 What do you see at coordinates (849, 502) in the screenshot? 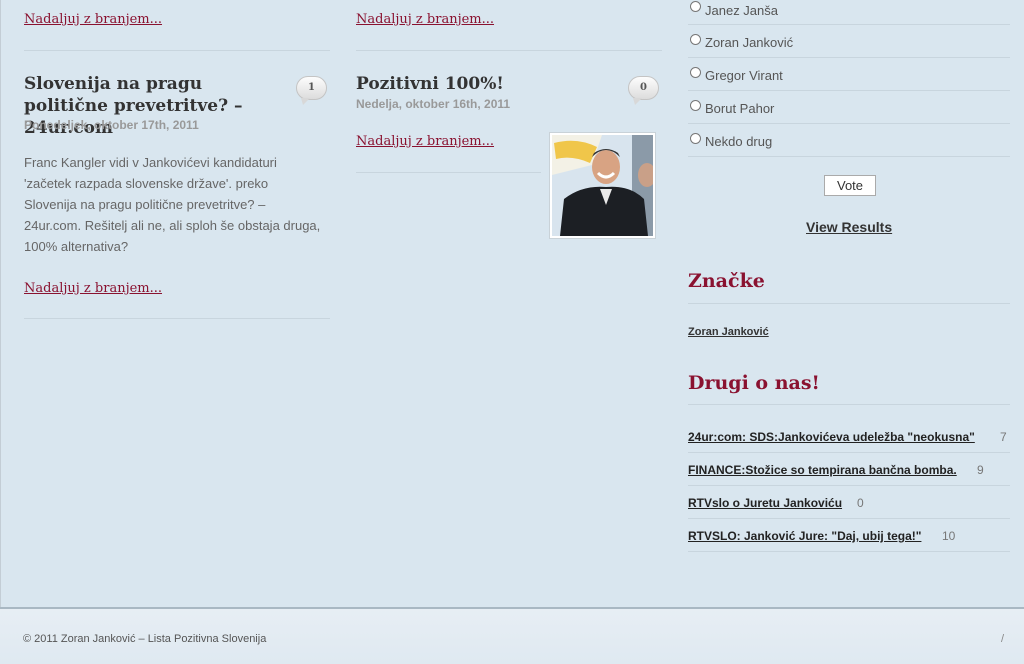
I see `external-link-item: RTVslo o Juretu Jankoviću 0` at bounding box center [849, 502].